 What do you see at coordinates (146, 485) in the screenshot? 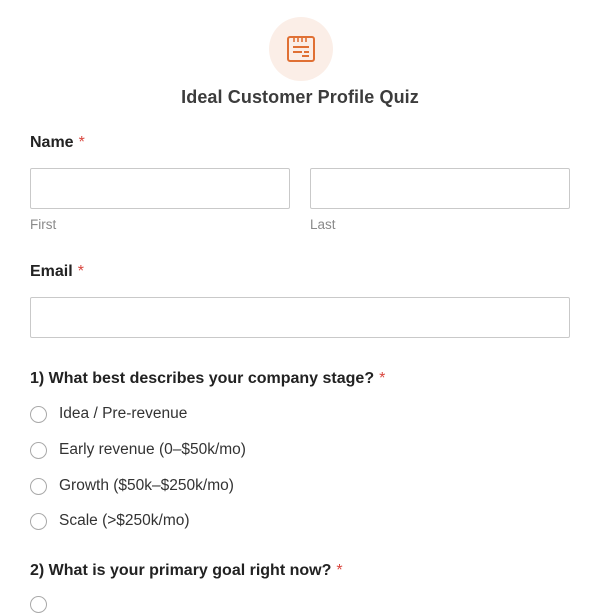
I see `radio-option-label: Growth ($50k–$250k/mo)` at bounding box center [146, 485].